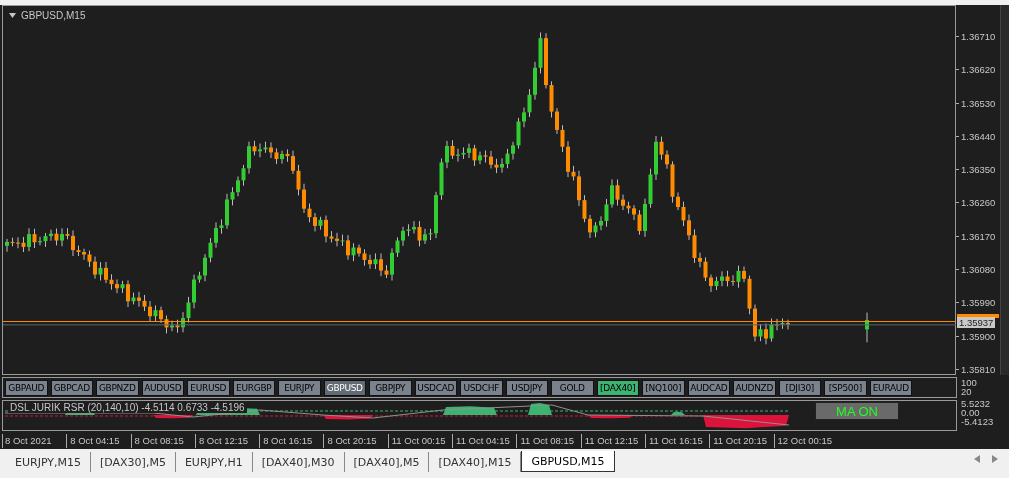  I want to click on time-label: 11 Oct 04:15, so click(484, 441).